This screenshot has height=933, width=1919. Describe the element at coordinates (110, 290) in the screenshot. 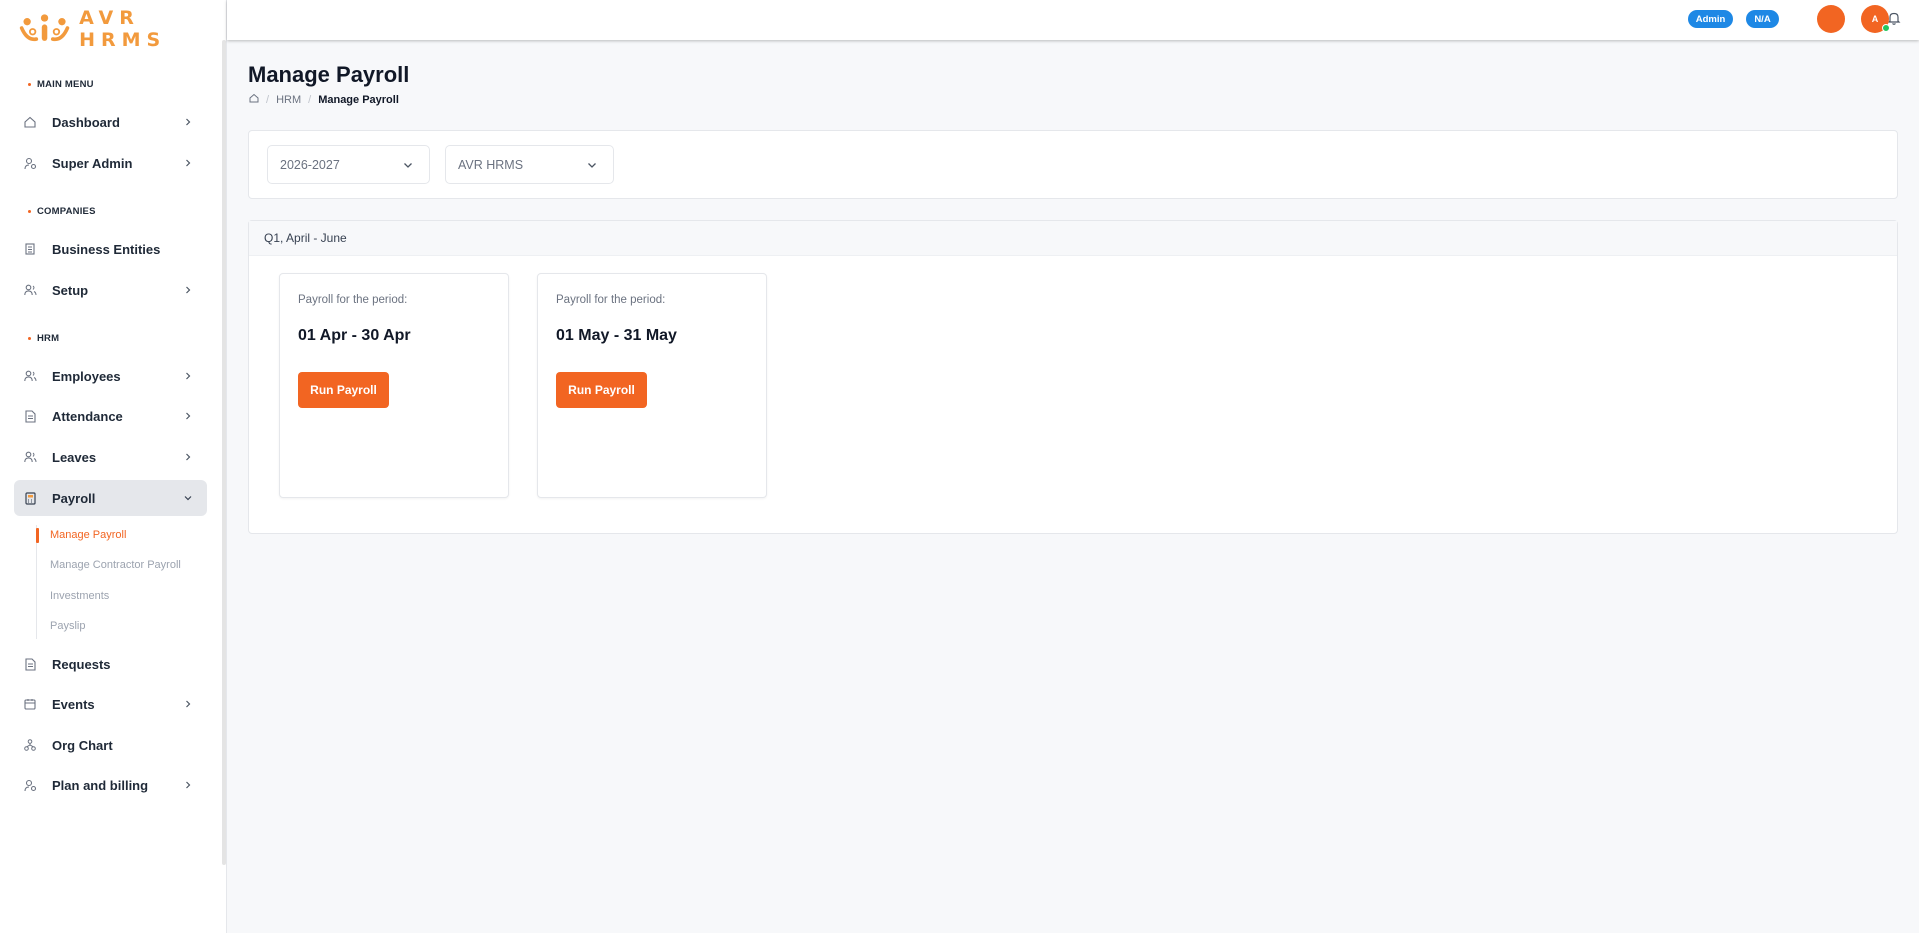

I see `sidebar-item-setup: Setup` at that location.